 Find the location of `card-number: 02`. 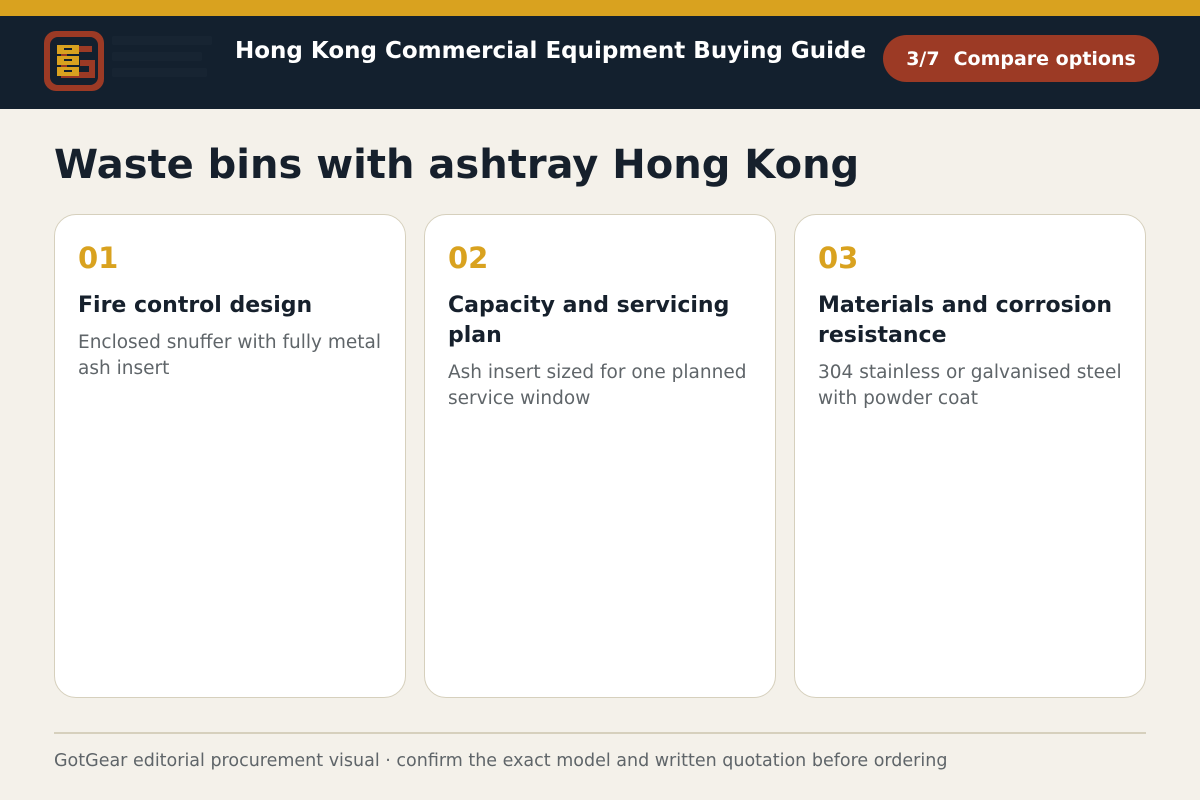

card-number: 02 is located at coordinates (468, 258).